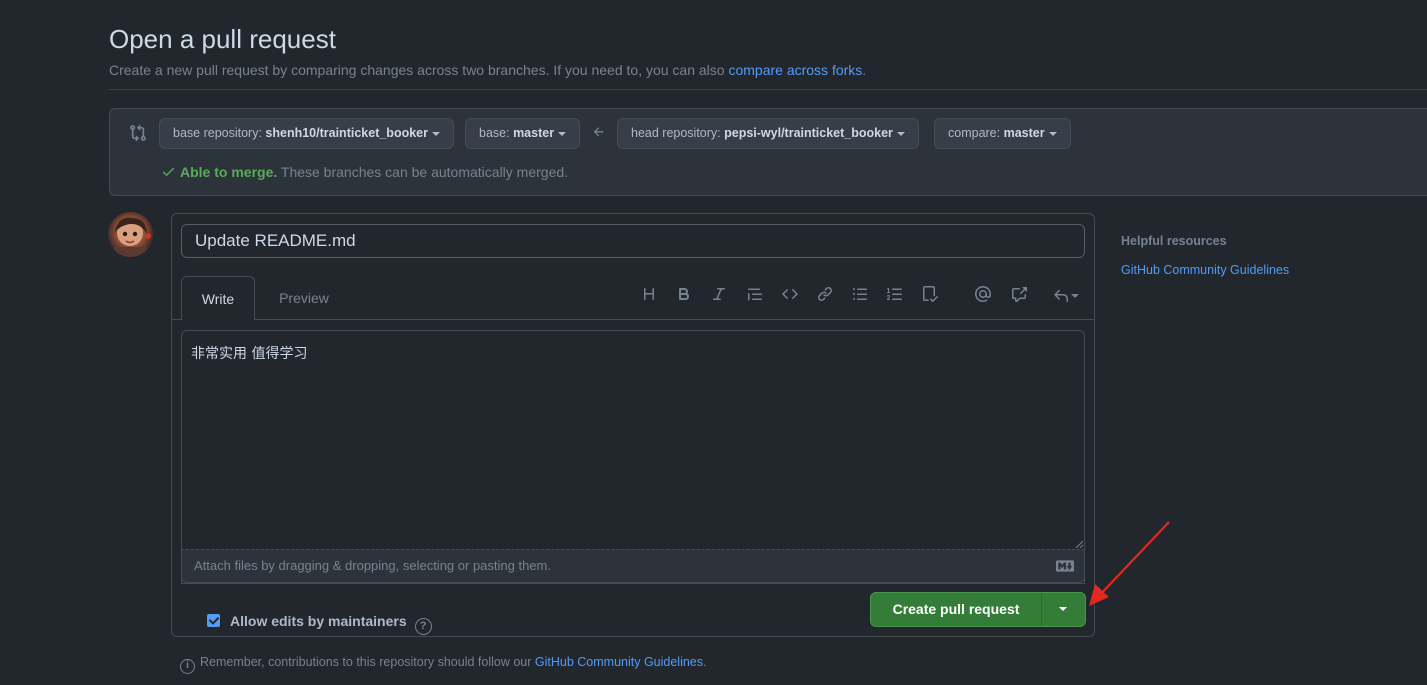 This screenshot has width=1427, height=685. What do you see at coordinates (346, 133) in the screenshot?
I see `base-repo-value: shenh10/trainticket_booker` at bounding box center [346, 133].